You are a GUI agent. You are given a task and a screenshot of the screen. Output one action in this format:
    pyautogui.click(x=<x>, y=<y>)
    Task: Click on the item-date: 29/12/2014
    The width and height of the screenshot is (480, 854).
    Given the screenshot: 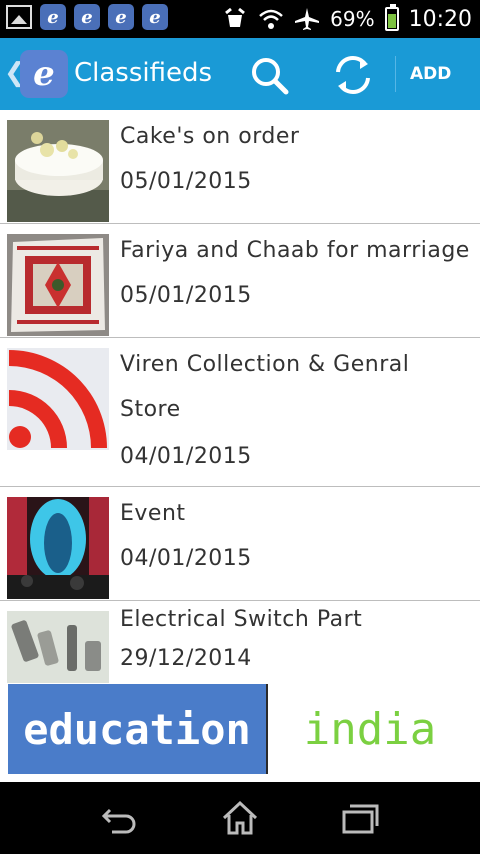 What is the action you would take?
    pyautogui.click(x=186, y=658)
    